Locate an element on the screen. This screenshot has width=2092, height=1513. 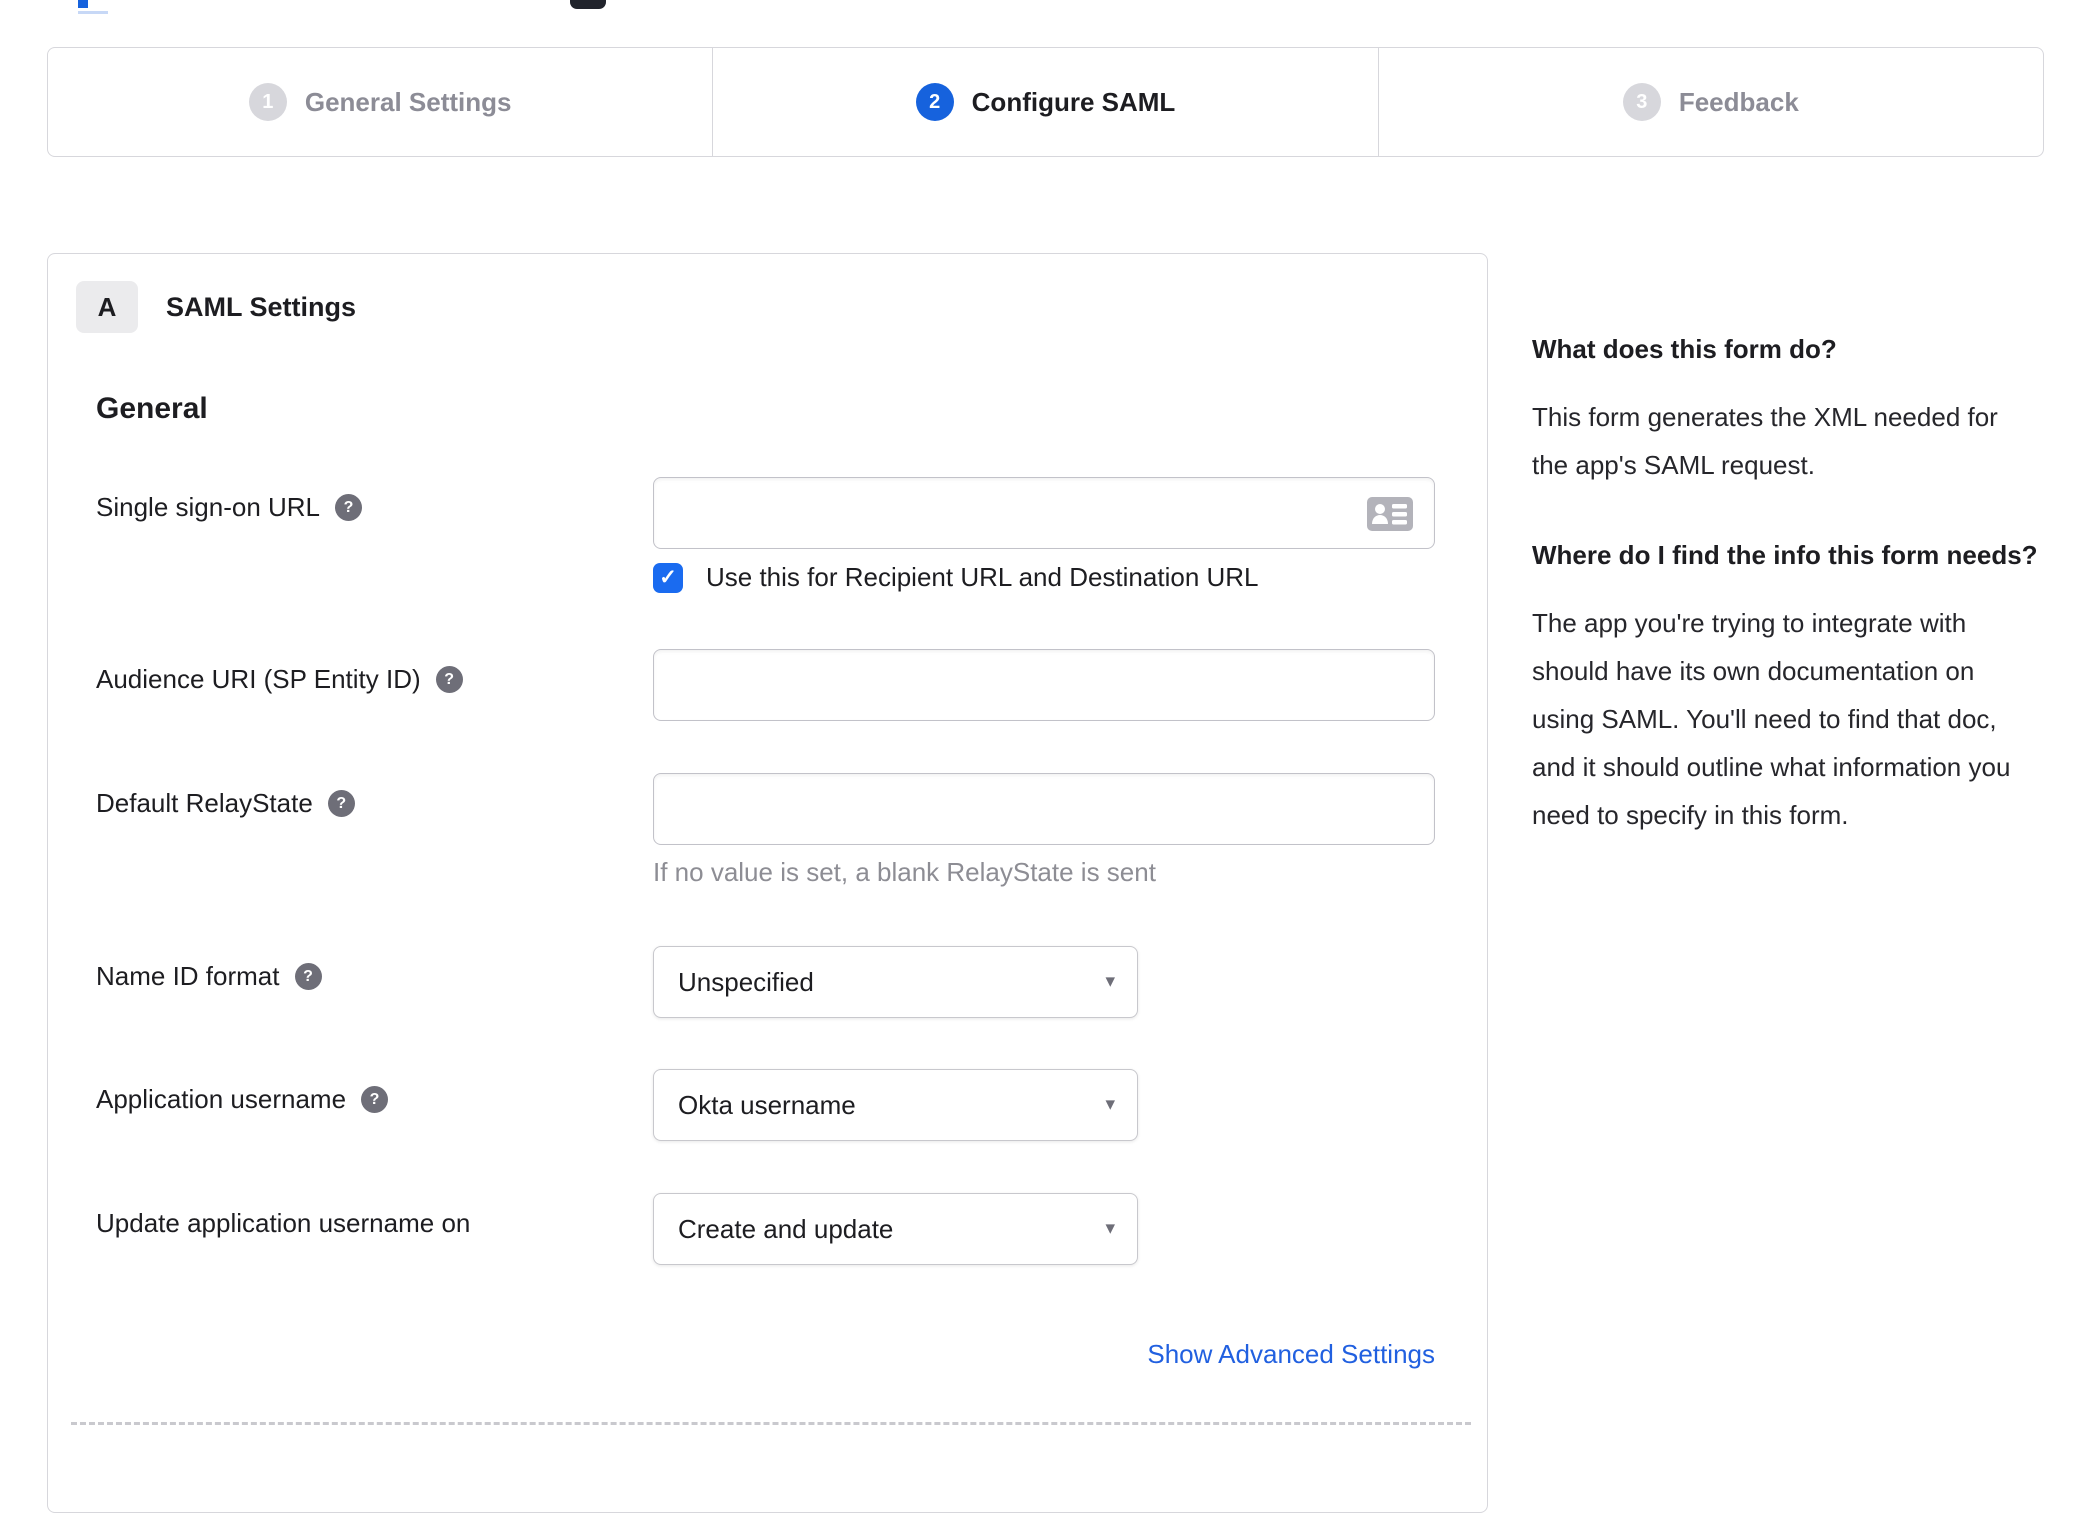
field-row-audience-uri: Audience URI (SP Entity ID) ? is located at coordinates (791, 685).